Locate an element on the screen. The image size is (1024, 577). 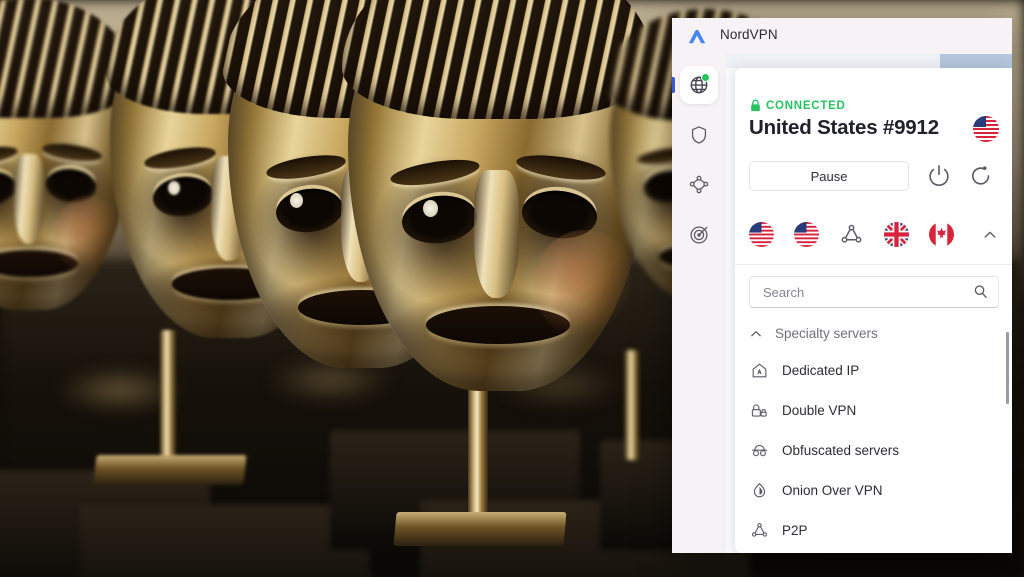
list-item-label: Obfuscated servers is located at coordinates (841, 450).